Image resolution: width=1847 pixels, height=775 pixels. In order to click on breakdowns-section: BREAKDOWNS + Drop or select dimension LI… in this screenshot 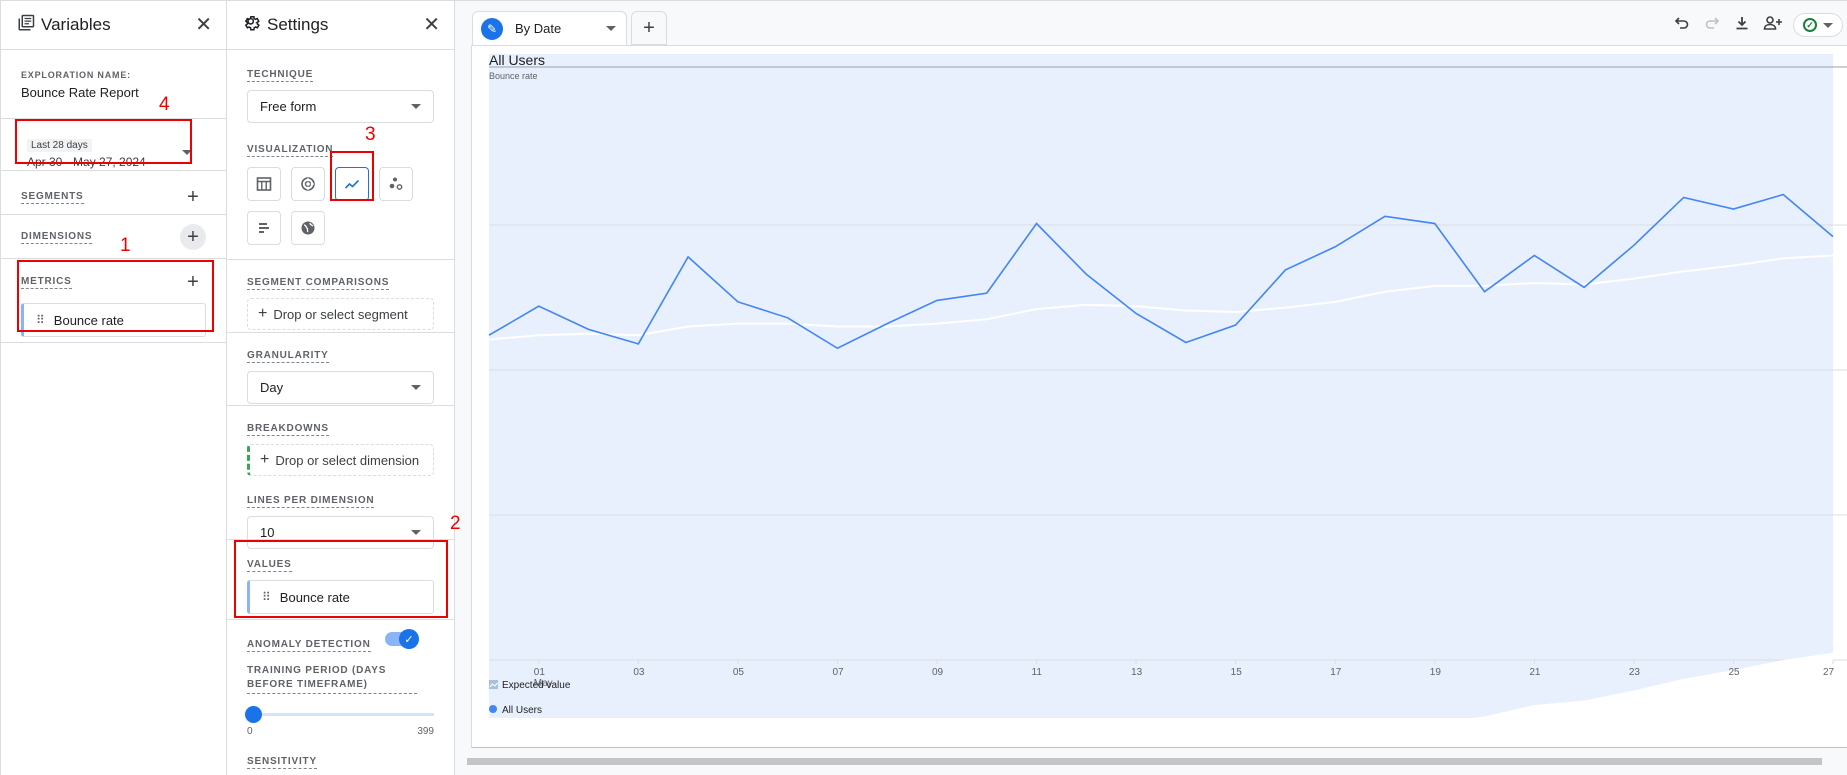, I will do `click(340, 477)`.